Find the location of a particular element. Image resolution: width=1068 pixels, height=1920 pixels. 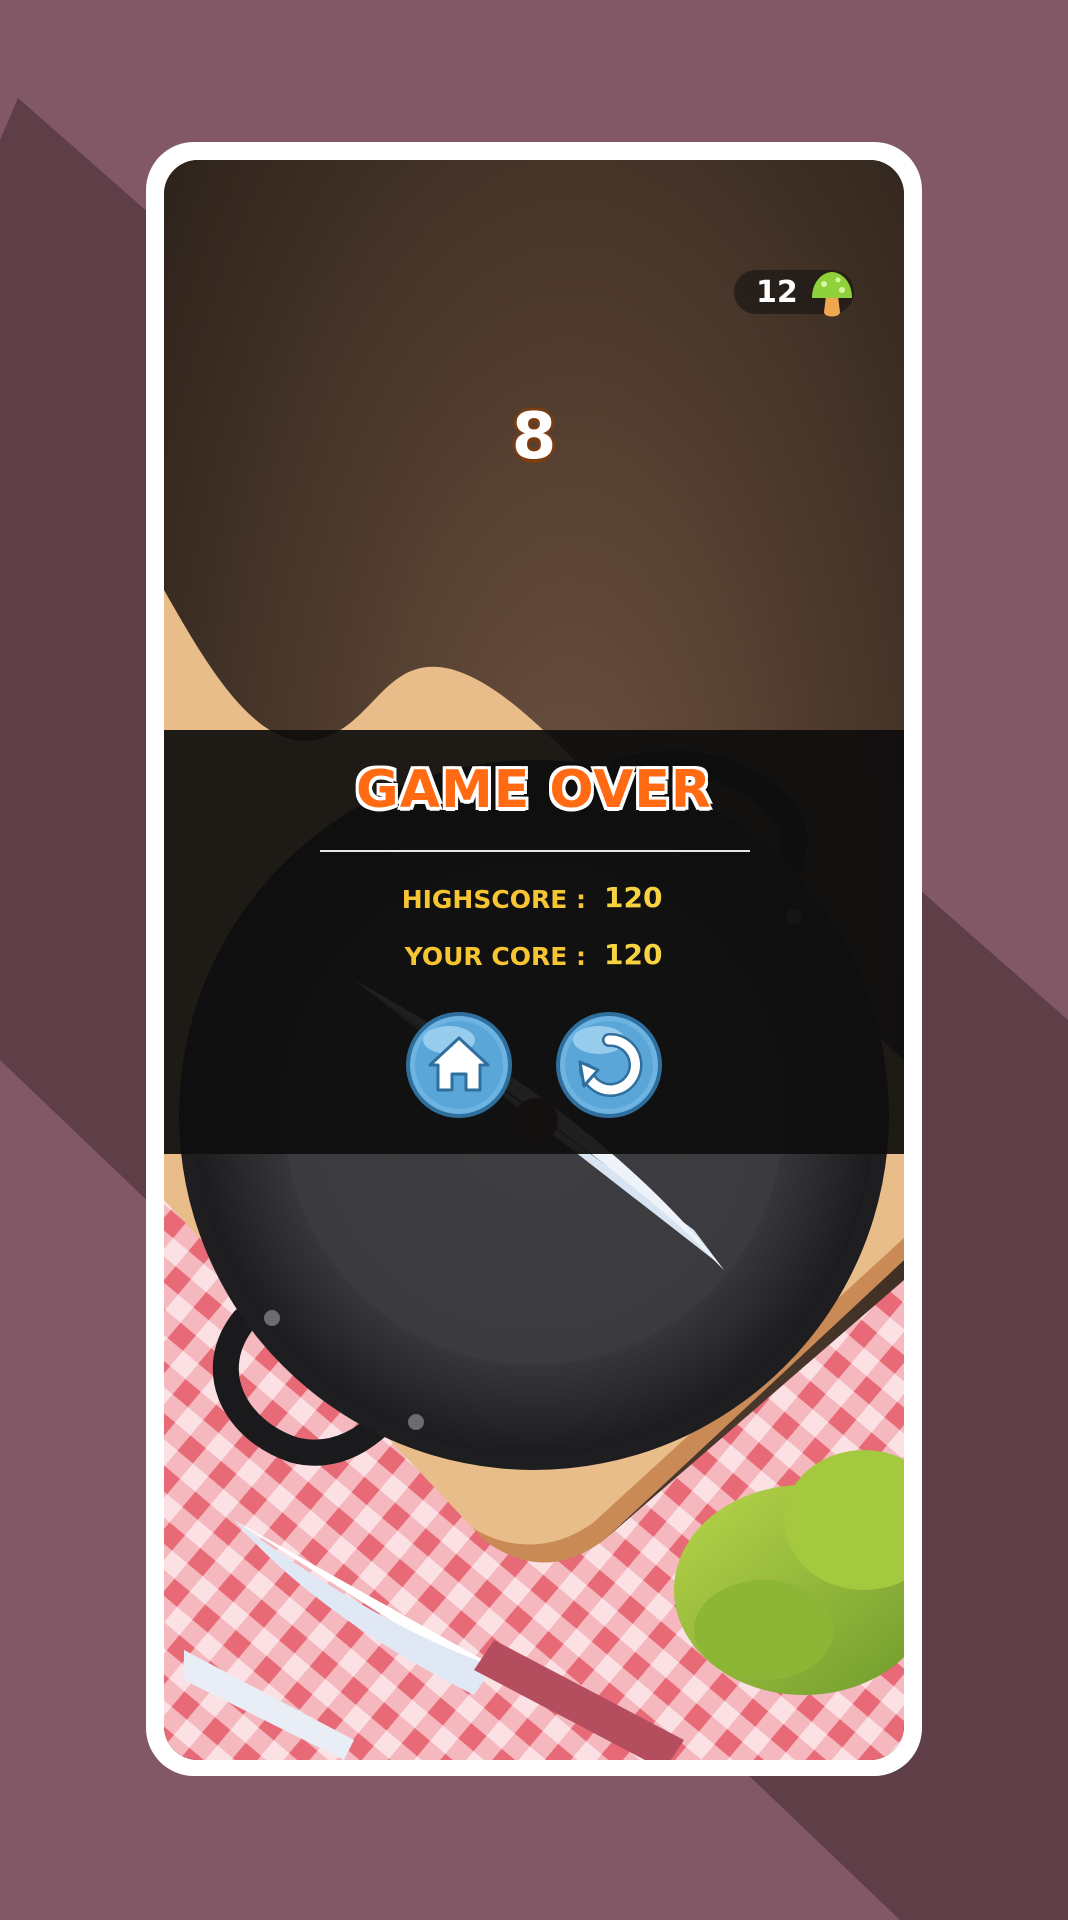

green-mushroom-icon is located at coordinates (832, 294).